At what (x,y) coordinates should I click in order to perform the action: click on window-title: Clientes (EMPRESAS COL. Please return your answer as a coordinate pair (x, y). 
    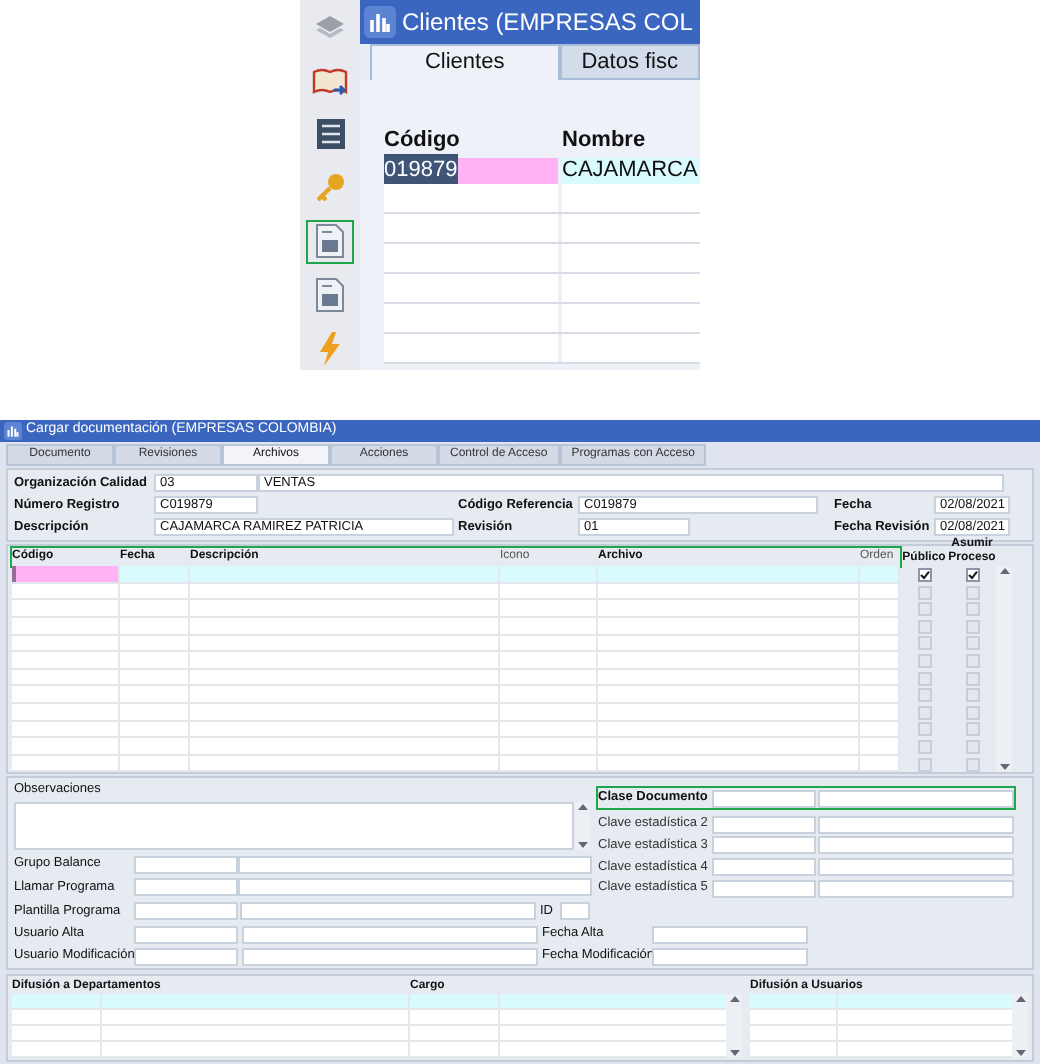
    Looking at the image, I should click on (547, 23).